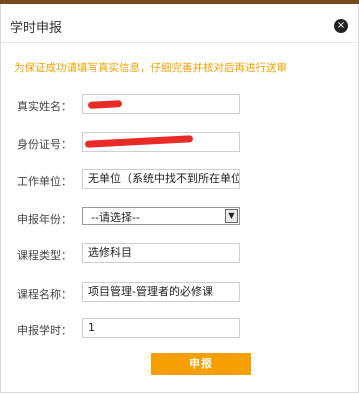 This screenshot has height=394, width=359. Describe the element at coordinates (44, 181) in the screenshot. I see `work-unit-label: 工作单位：` at that location.